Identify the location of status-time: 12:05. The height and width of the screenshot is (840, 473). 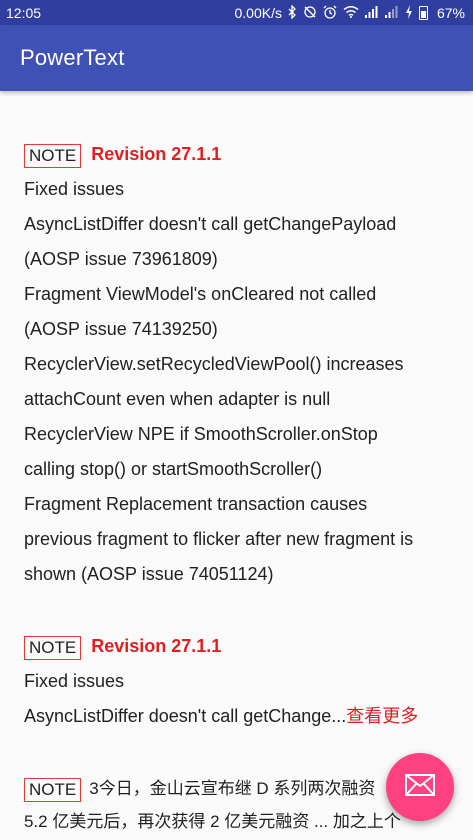
(24, 12).